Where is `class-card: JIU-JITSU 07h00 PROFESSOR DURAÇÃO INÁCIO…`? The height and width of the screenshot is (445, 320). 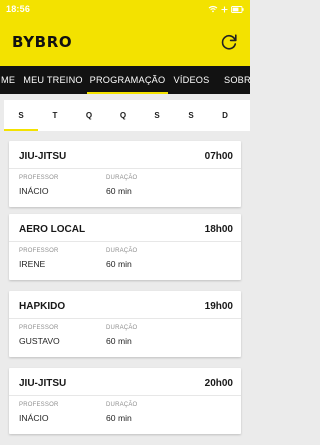 class-card: JIU-JITSU 07h00 PROFESSOR DURAÇÃO INÁCIO… is located at coordinates (125, 174).